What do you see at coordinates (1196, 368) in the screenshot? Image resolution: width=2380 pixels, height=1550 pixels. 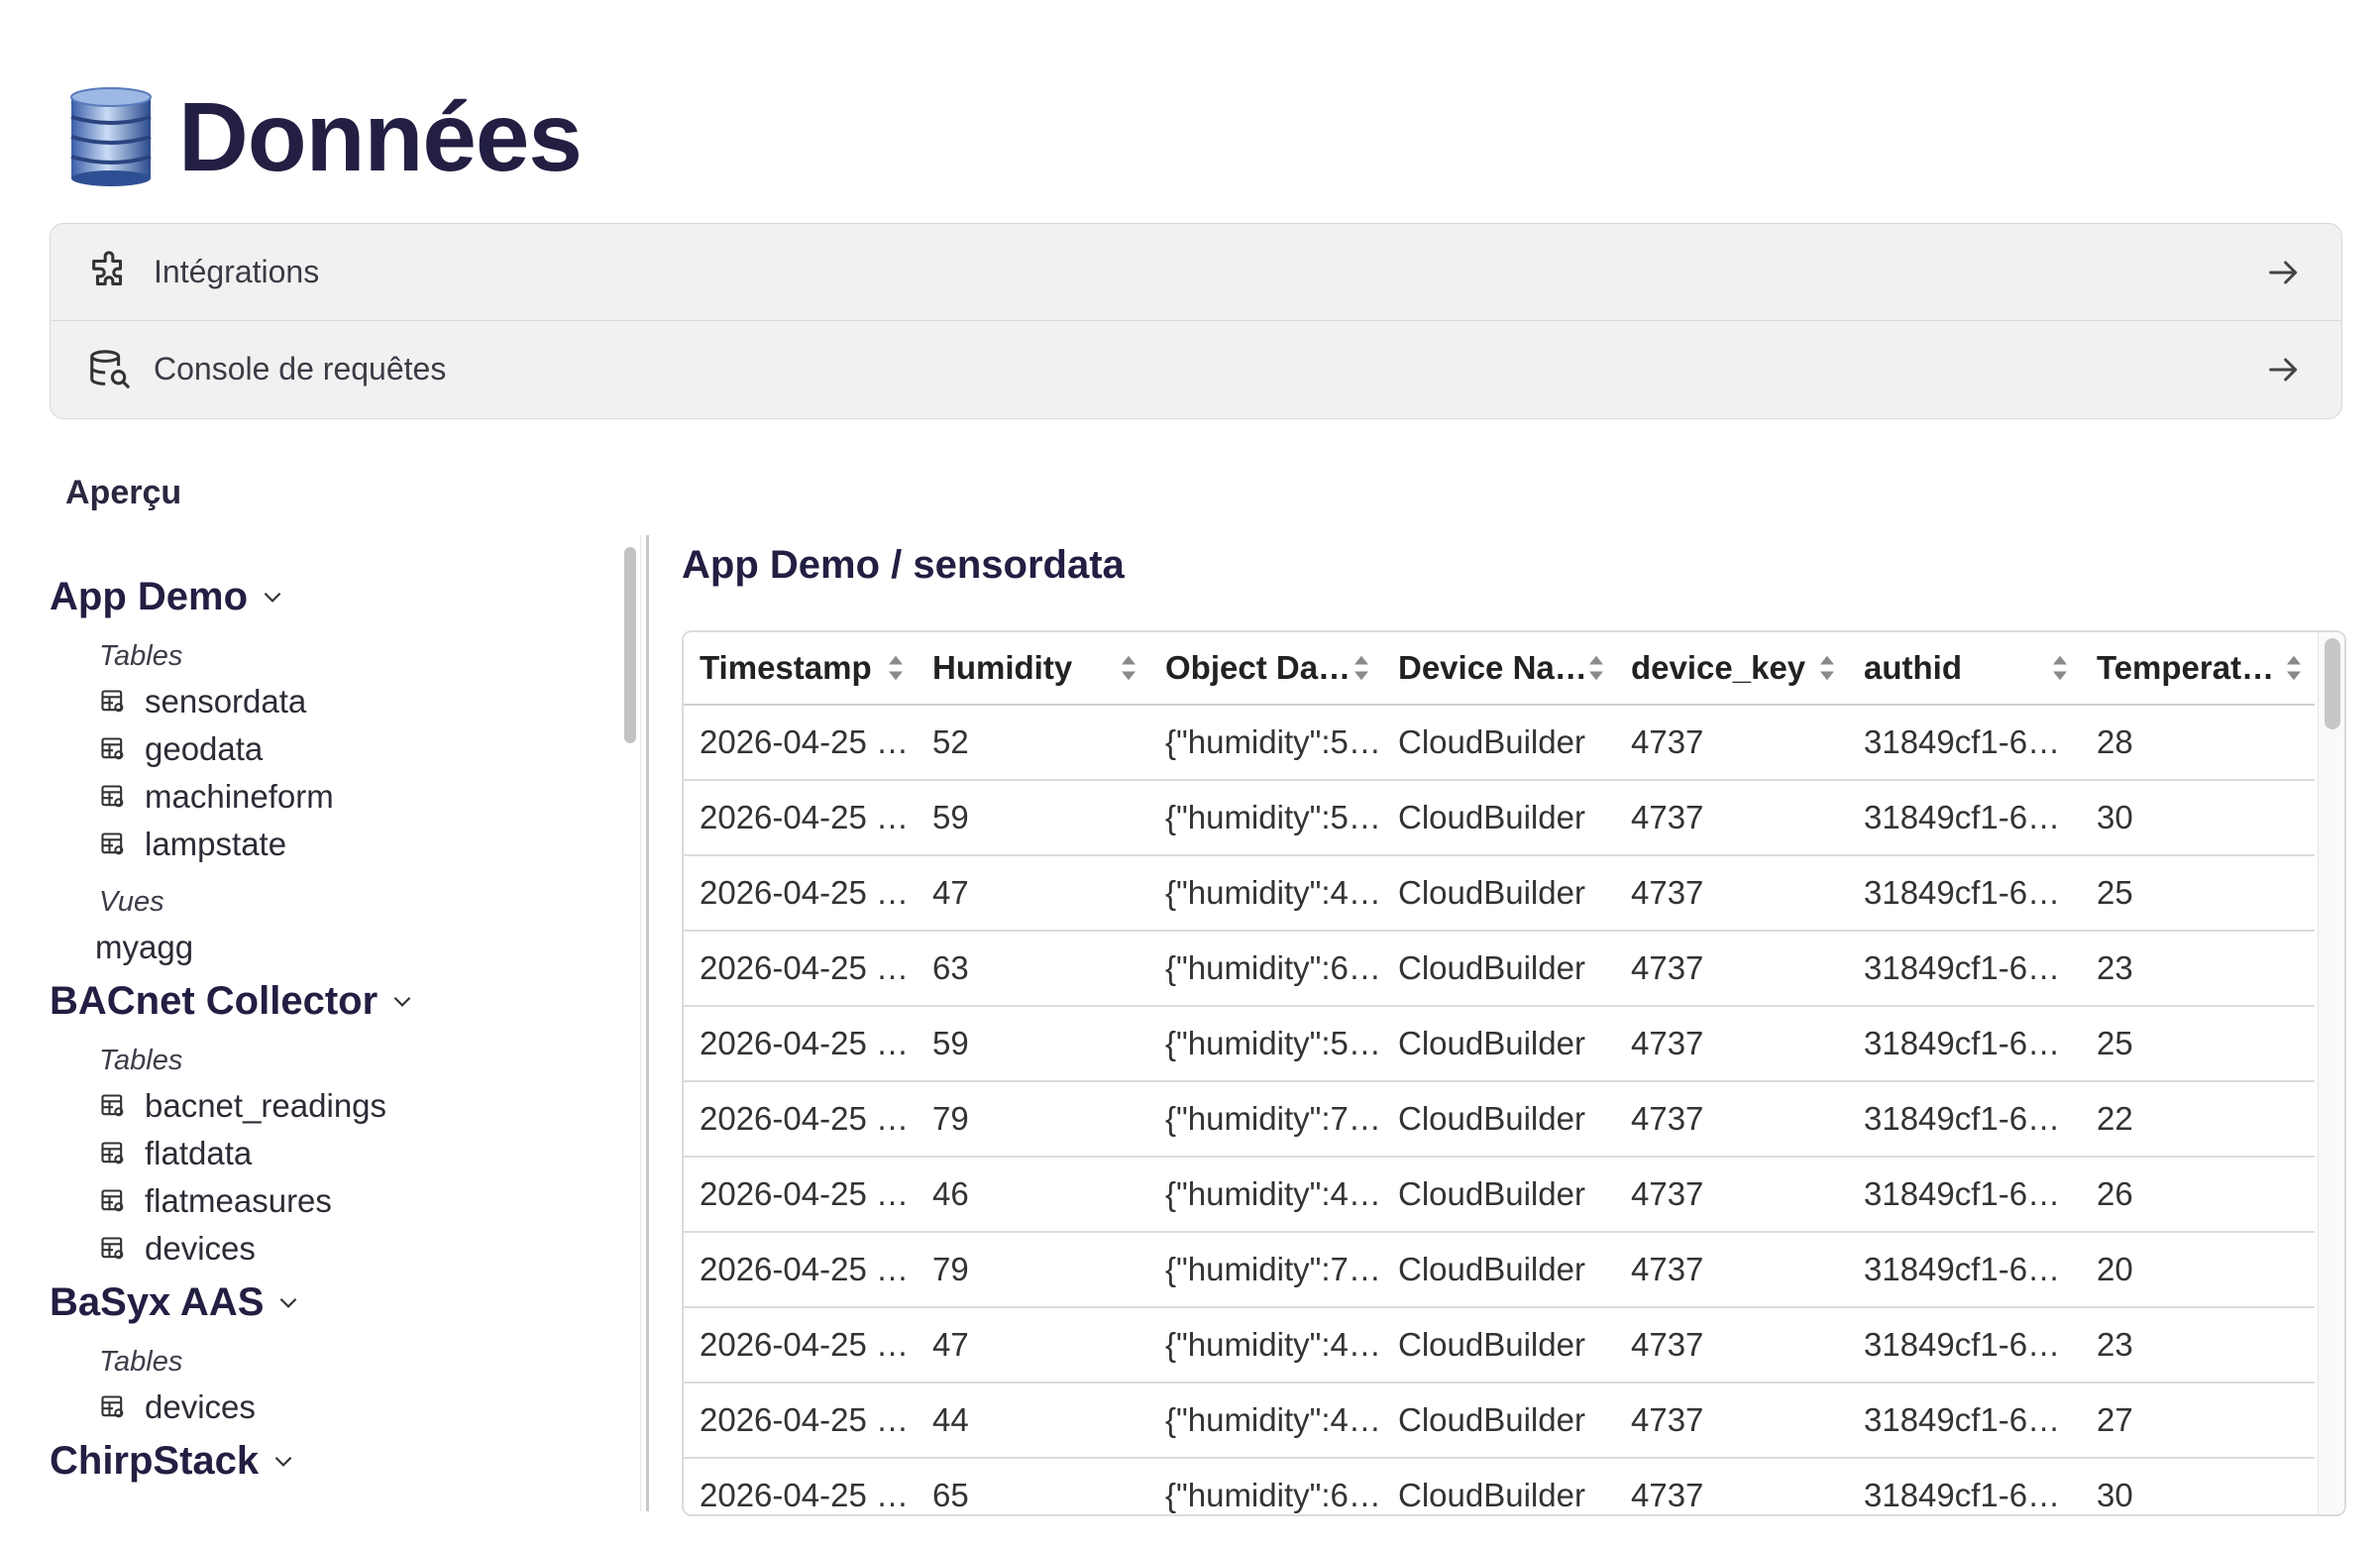 I see `query-console-link: Console de requêtes` at bounding box center [1196, 368].